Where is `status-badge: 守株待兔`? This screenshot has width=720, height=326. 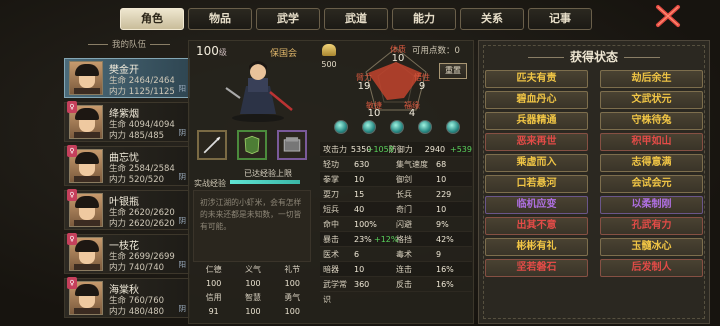
status-badge: 守株待兔 is located at coordinates (651, 121).